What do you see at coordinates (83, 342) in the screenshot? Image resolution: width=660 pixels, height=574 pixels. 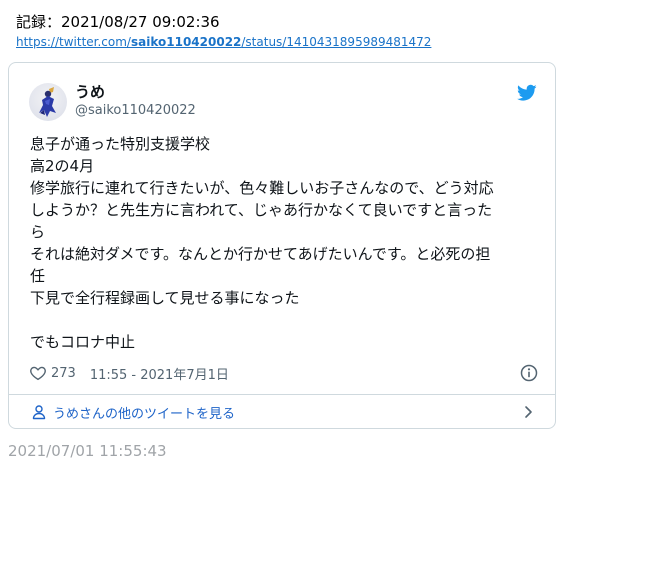 I see `tweet-line: でもコロナ中止` at bounding box center [83, 342].